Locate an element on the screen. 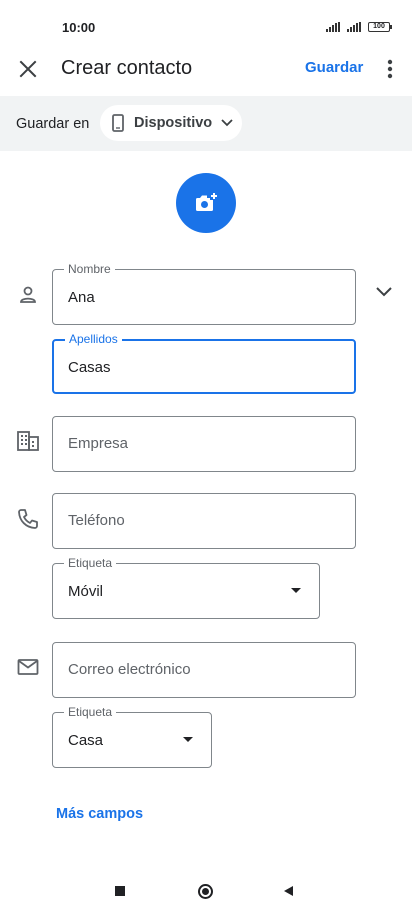 The width and height of the screenshot is (412, 915). telefono-etiqueta-select: Etiqueta Móvil is located at coordinates (186, 587).